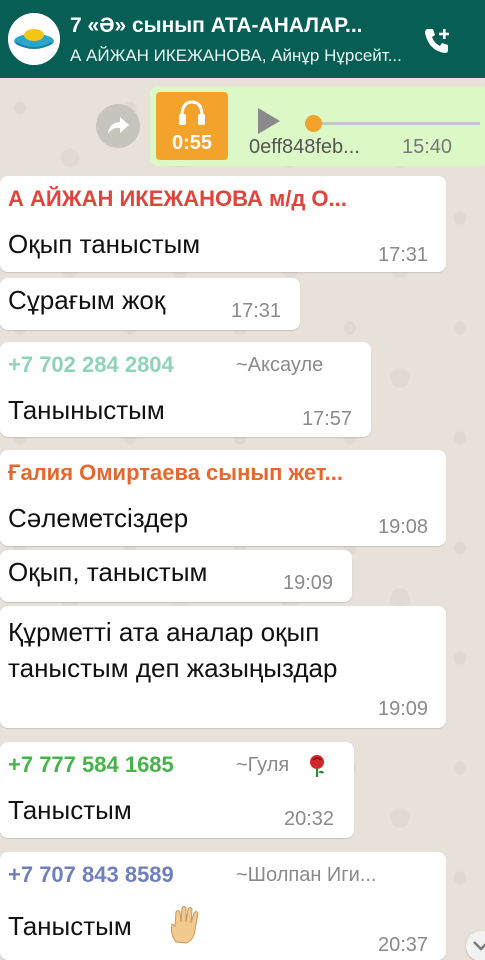 Image resolution: width=485 pixels, height=960 pixels. What do you see at coordinates (177, 790) in the screenshot?
I see `message-bubble: +7 777 584 1685 ~Гуля Таныстым 20:32` at bounding box center [177, 790].